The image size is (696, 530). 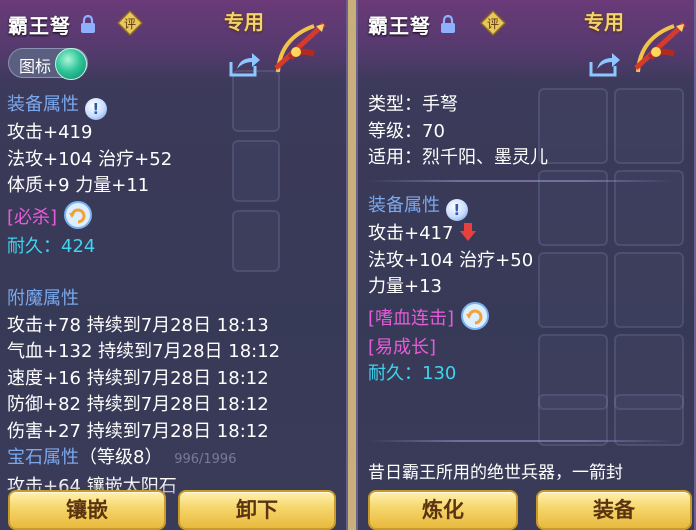 What do you see at coordinates (451, 260) in the screenshot?
I see `magic-heal-line: 法攻+104 治疗+50` at bounding box center [451, 260].